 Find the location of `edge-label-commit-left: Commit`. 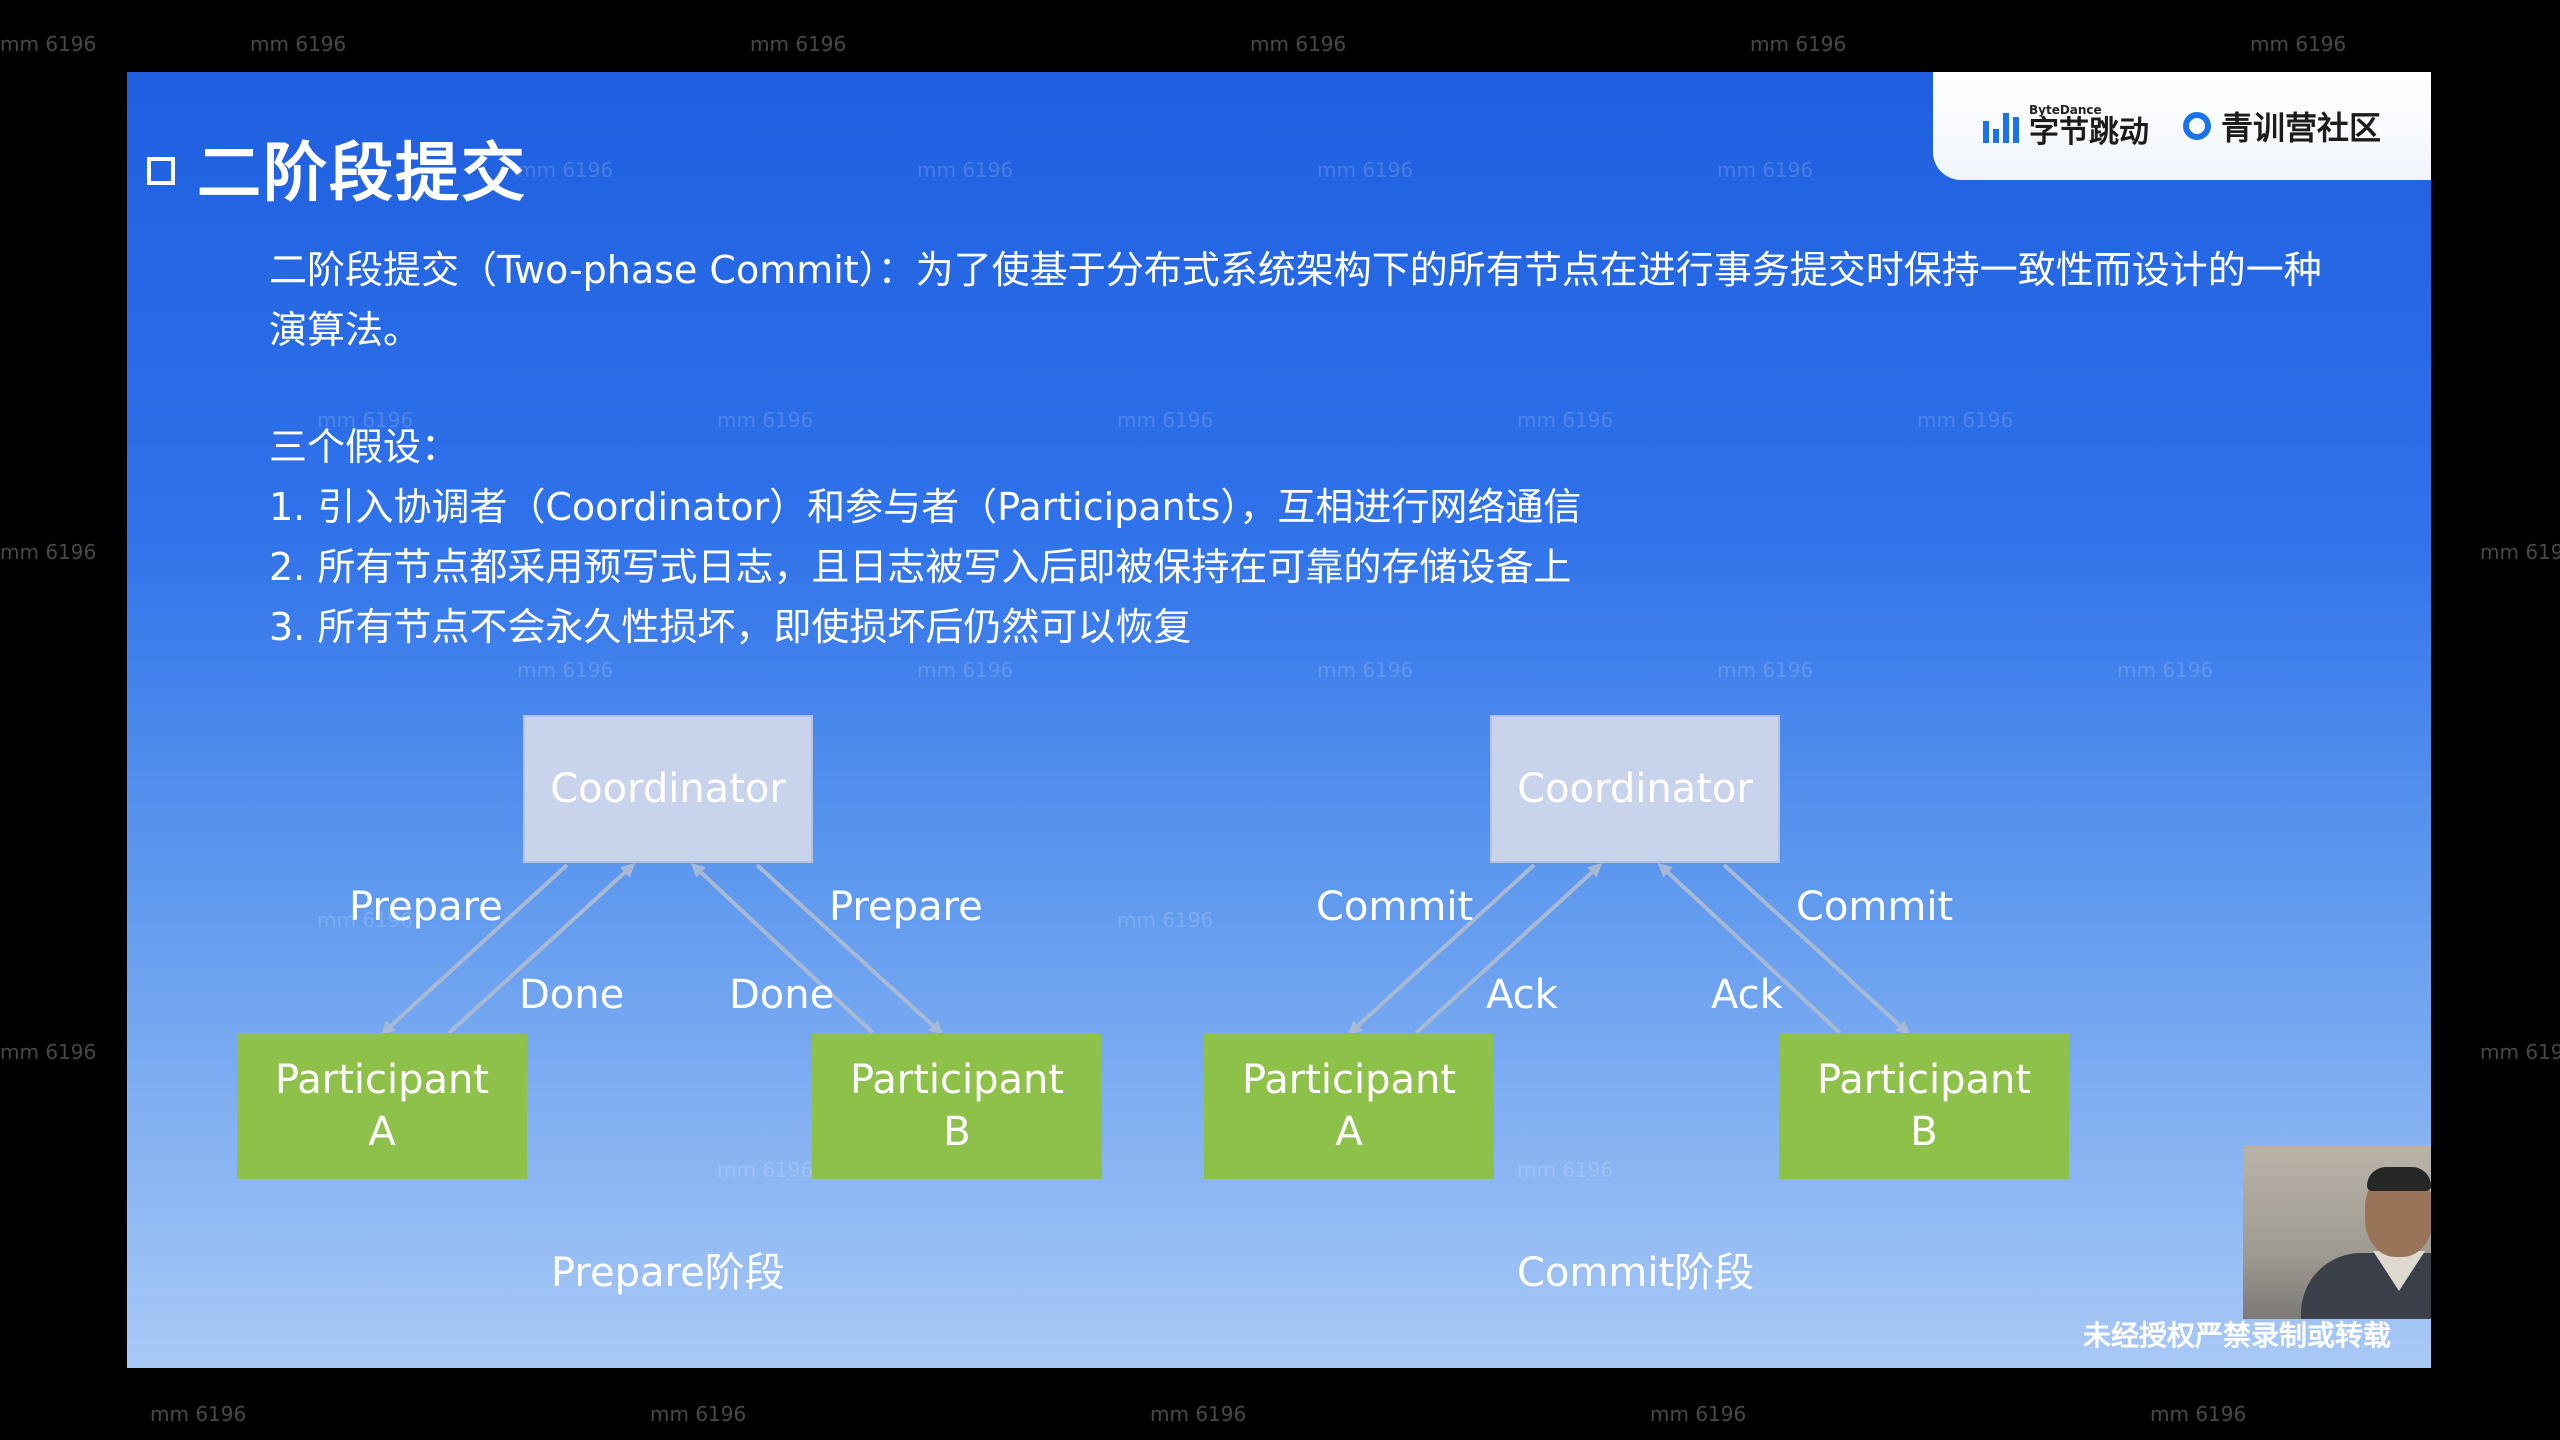

edge-label-commit-left: Commit is located at coordinates (1395, 907).